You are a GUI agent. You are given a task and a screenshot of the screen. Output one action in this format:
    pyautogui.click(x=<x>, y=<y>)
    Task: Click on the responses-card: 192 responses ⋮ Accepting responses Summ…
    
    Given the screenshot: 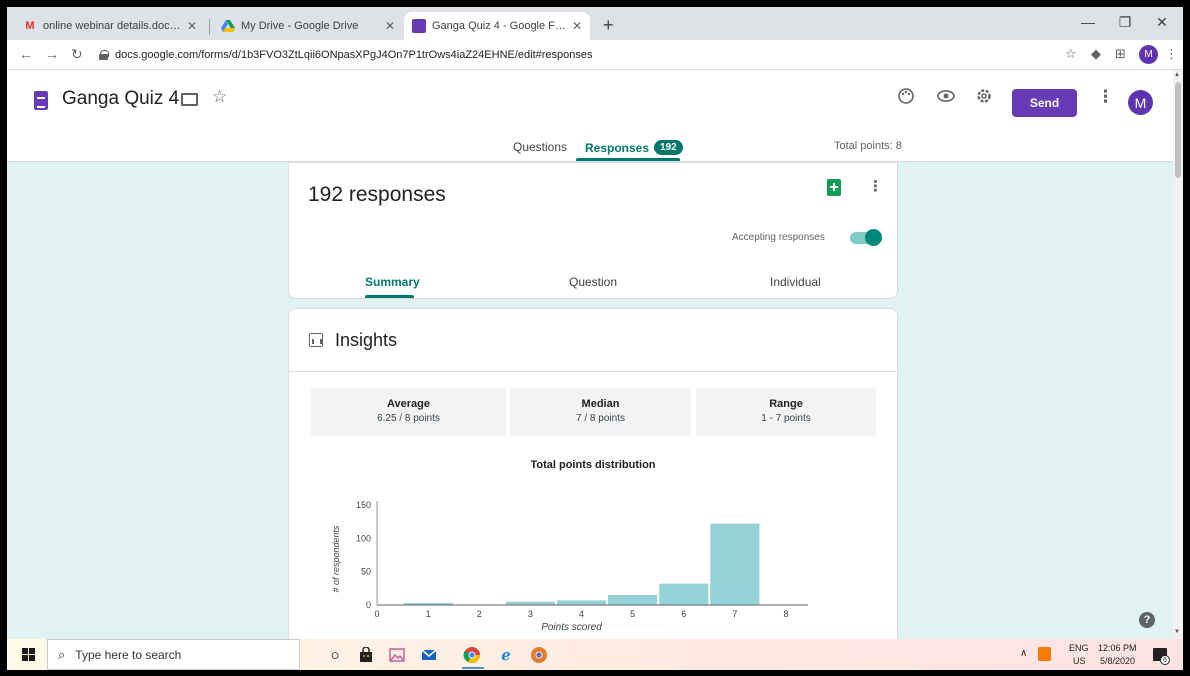 What is the action you would take?
    pyautogui.click(x=593, y=230)
    